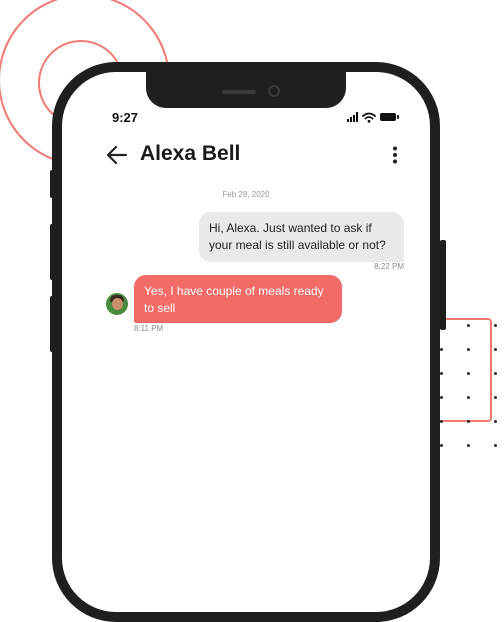  What do you see at coordinates (149, 328) in the screenshot?
I see `incoming-message-time: 8:11 PM` at bounding box center [149, 328].